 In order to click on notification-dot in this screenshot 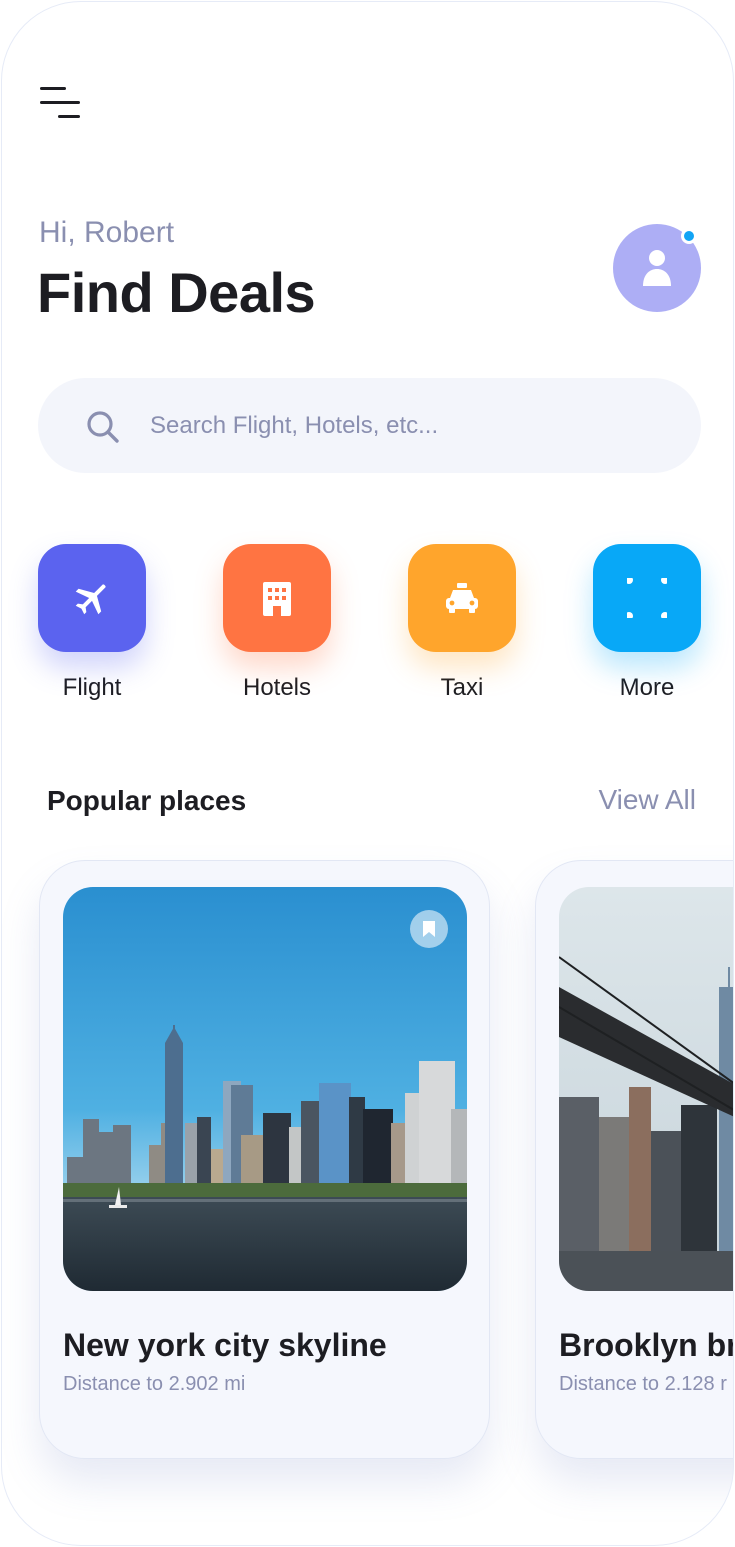, I will do `click(689, 236)`.